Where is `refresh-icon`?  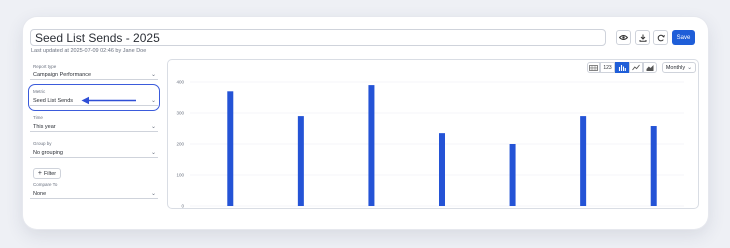 refresh-icon is located at coordinates (661, 37).